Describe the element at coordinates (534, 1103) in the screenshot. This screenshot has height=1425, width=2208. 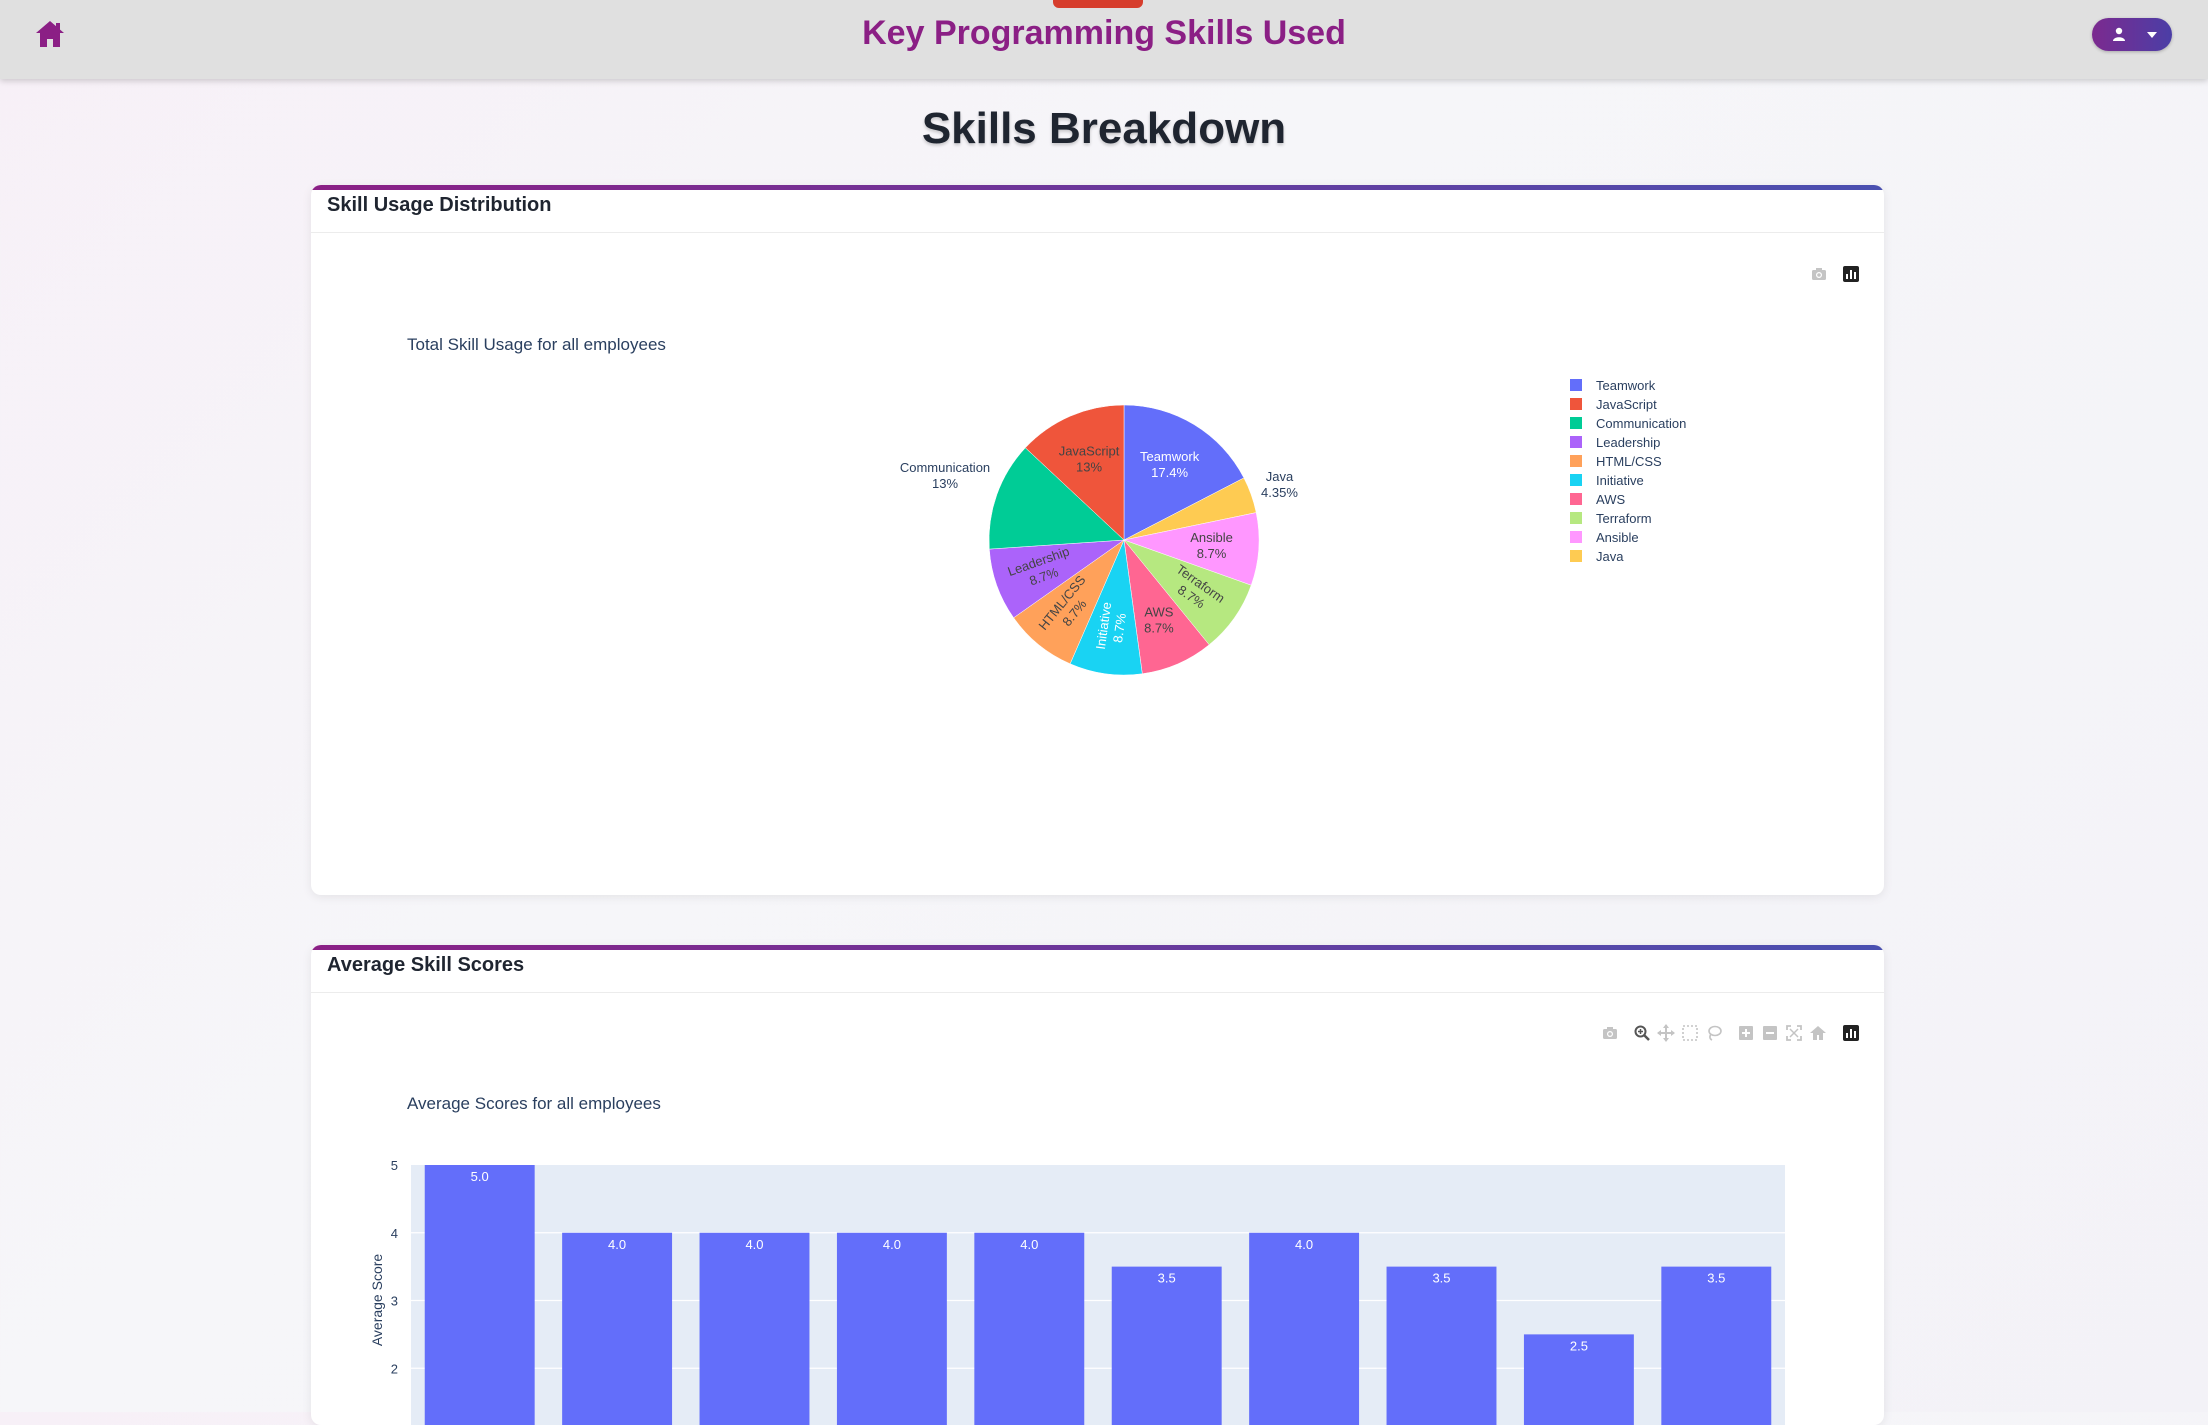
I see `chart-title: Average Scores for all employees` at that location.